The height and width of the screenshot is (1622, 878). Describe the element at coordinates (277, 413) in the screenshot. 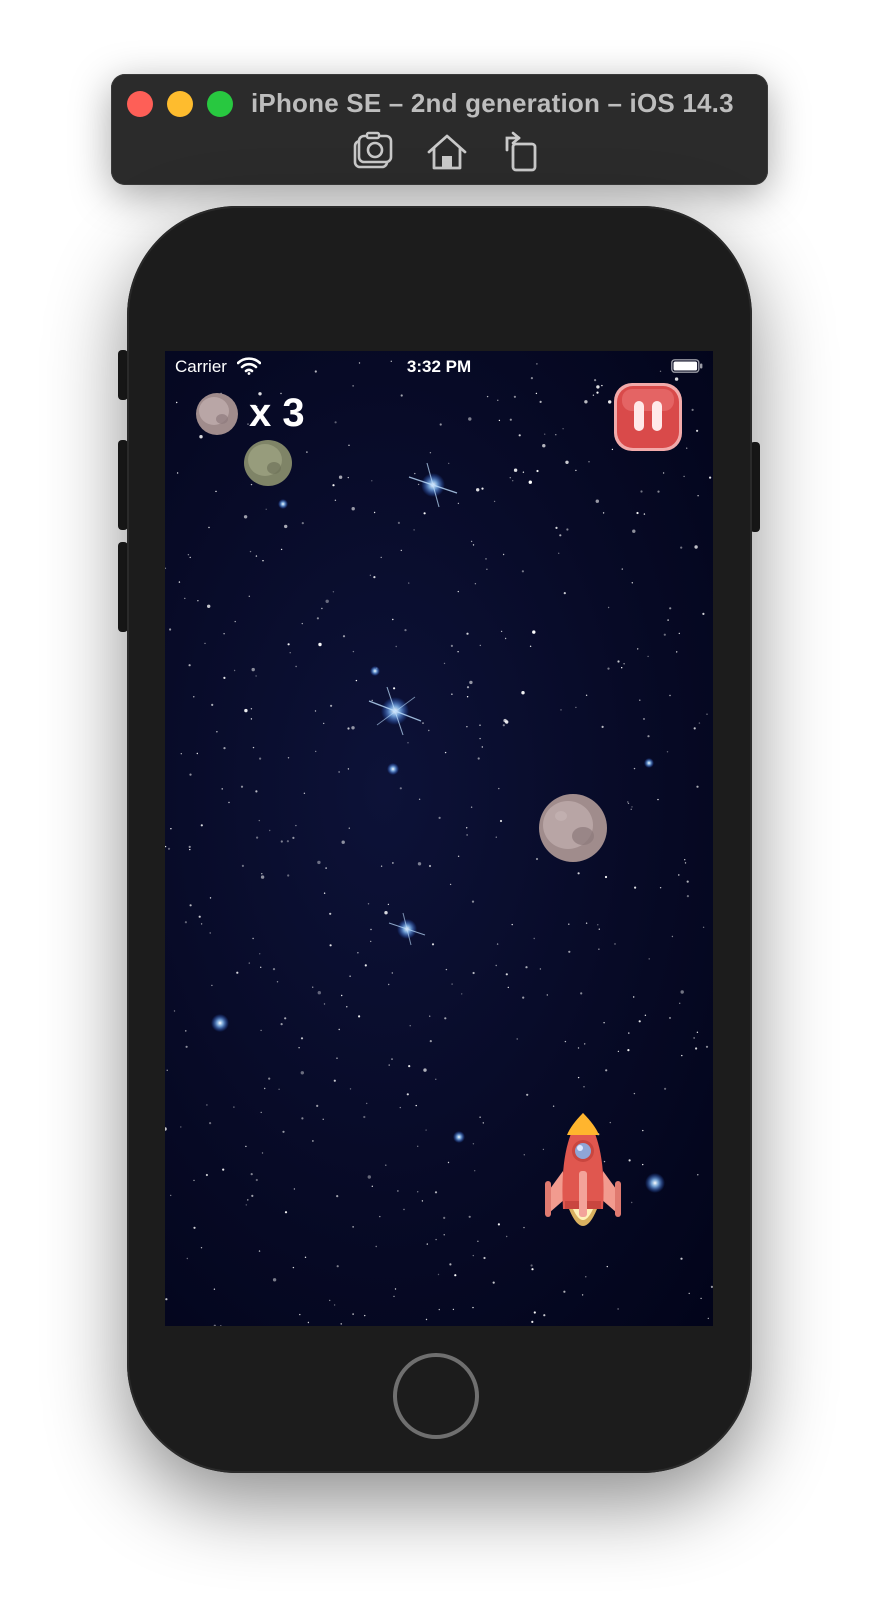

I see `lives-count: x 3` at that location.